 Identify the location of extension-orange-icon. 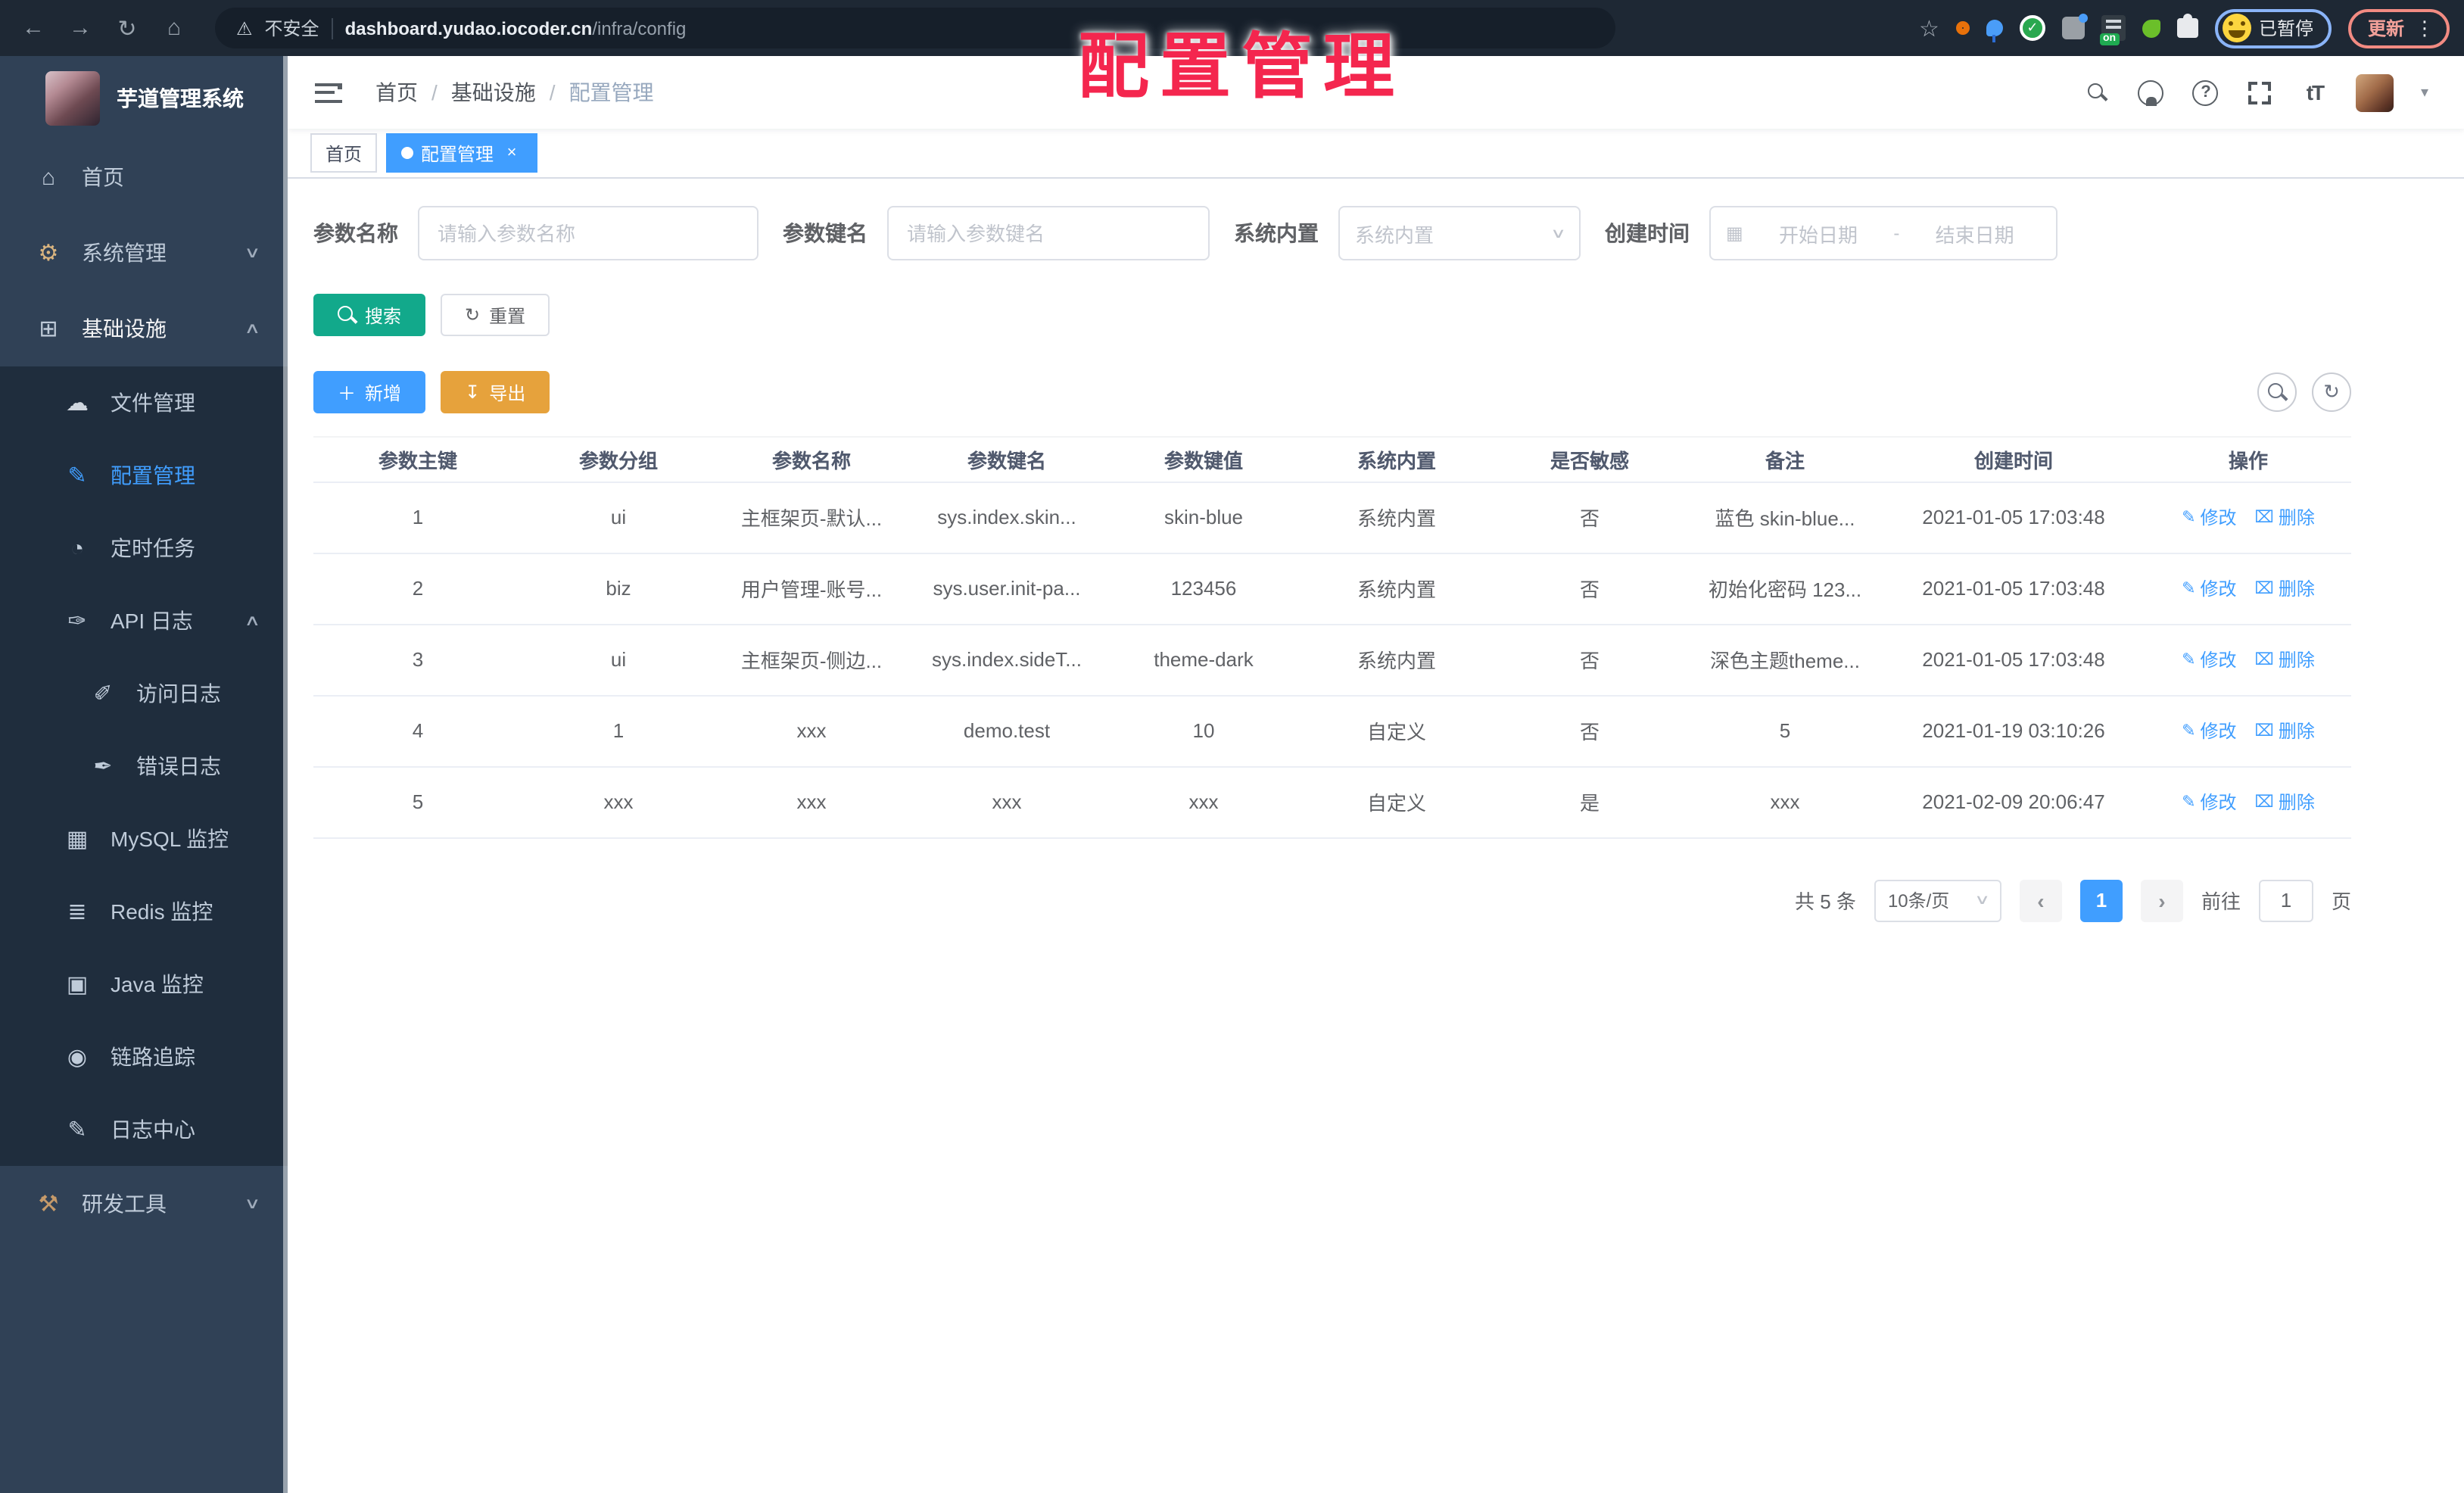
(1962, 28).